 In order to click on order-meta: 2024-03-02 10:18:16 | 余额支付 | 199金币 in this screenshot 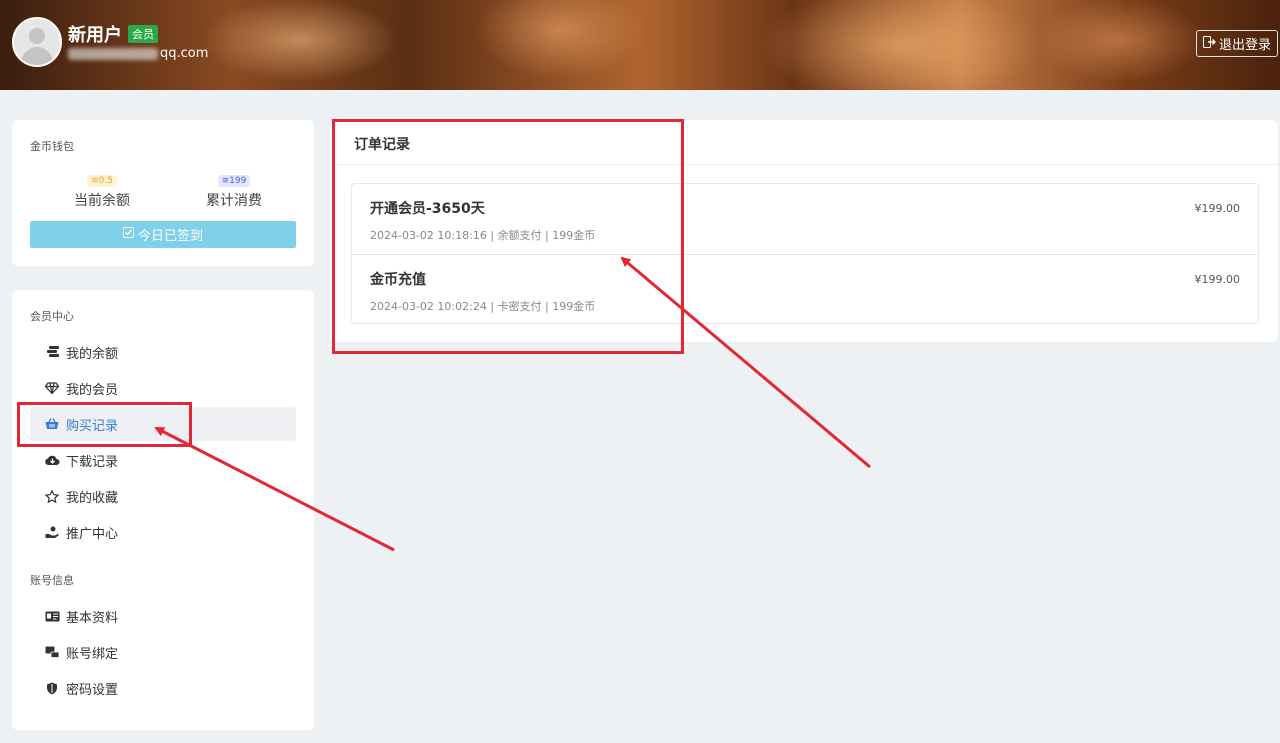, I will do `click(483, 235)`.